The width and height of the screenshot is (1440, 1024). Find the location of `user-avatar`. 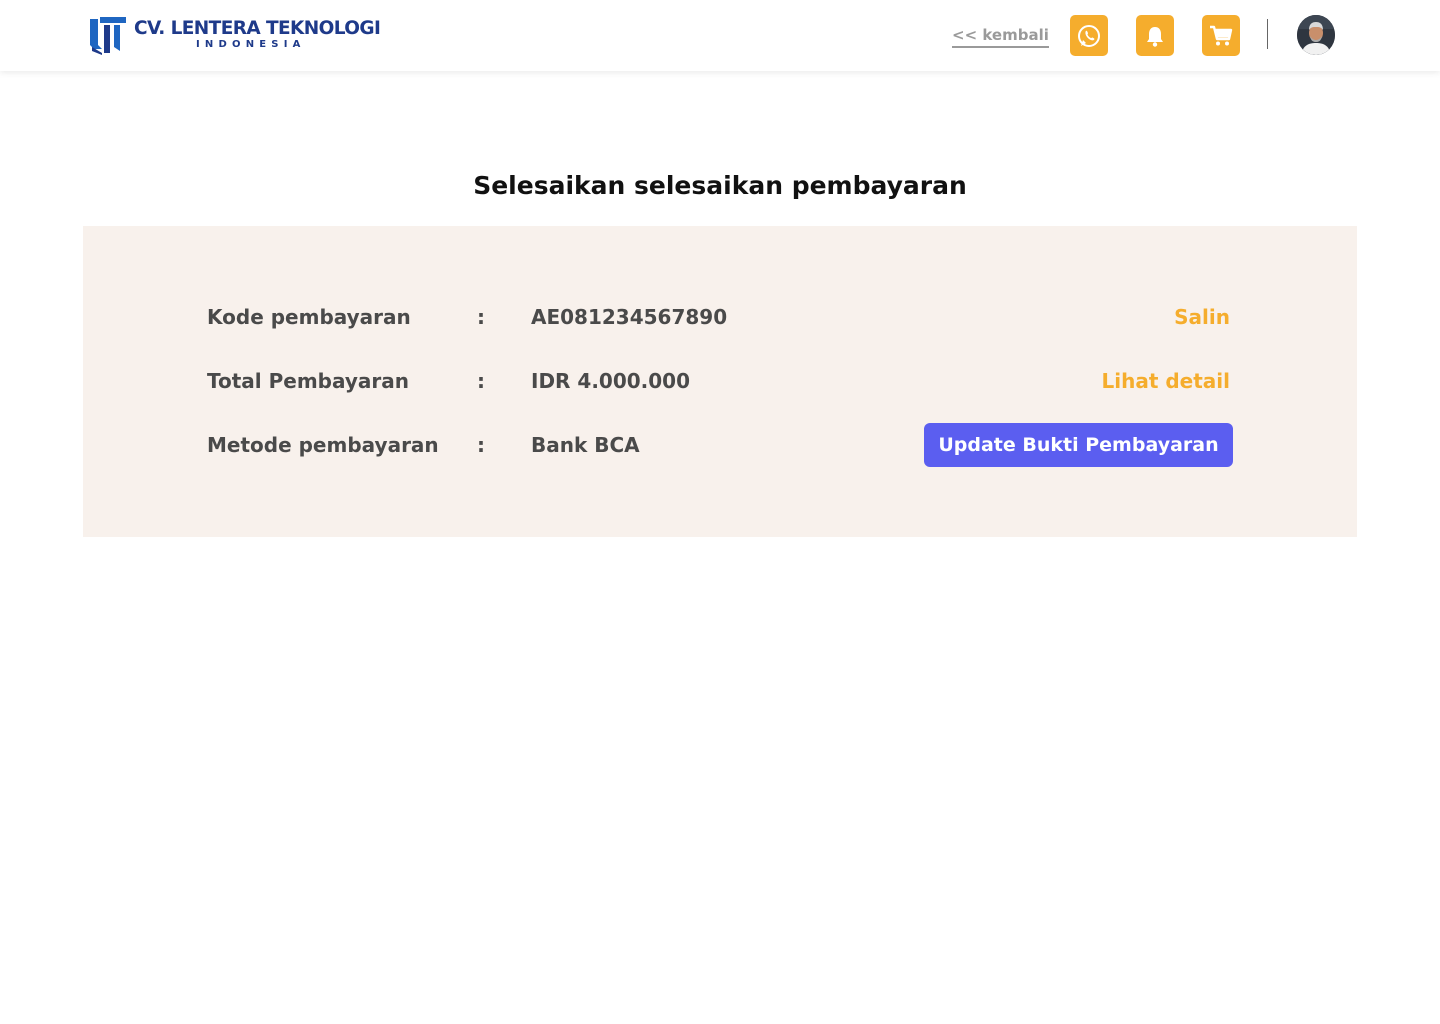

user-avatar is located at coordinates (1316, 35).